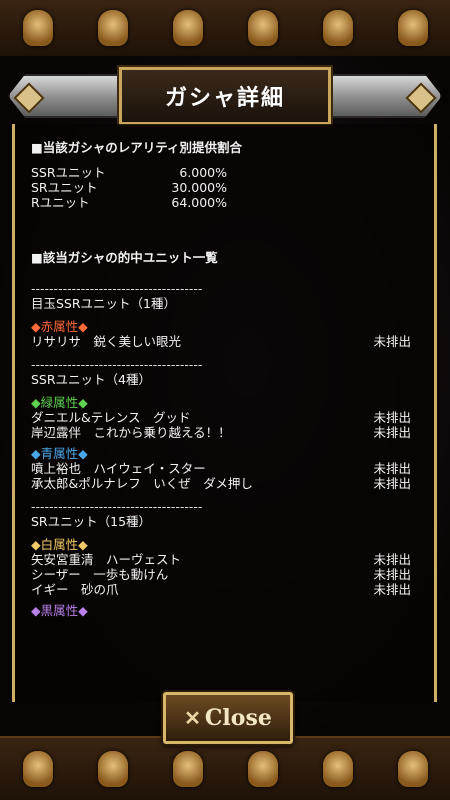 This screenshot has height=800, width=450. What do you see at coordinates (91, 521) in the screenshot?
I see `sr-group-label: SRユニット（15種）` at bounding box center [91, 521].